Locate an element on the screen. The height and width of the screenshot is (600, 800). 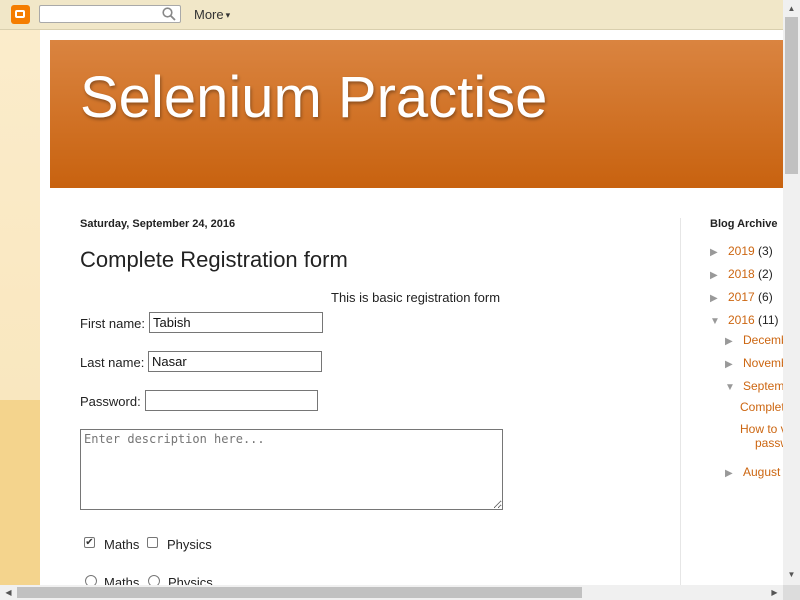
password-field is located at coordinates (231, 400).